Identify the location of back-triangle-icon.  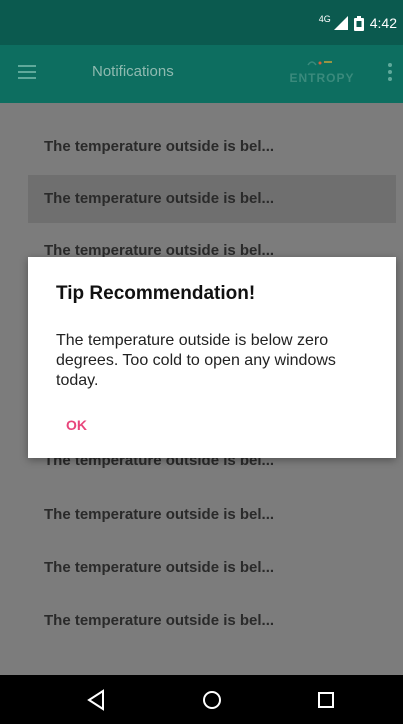
(97, 700).